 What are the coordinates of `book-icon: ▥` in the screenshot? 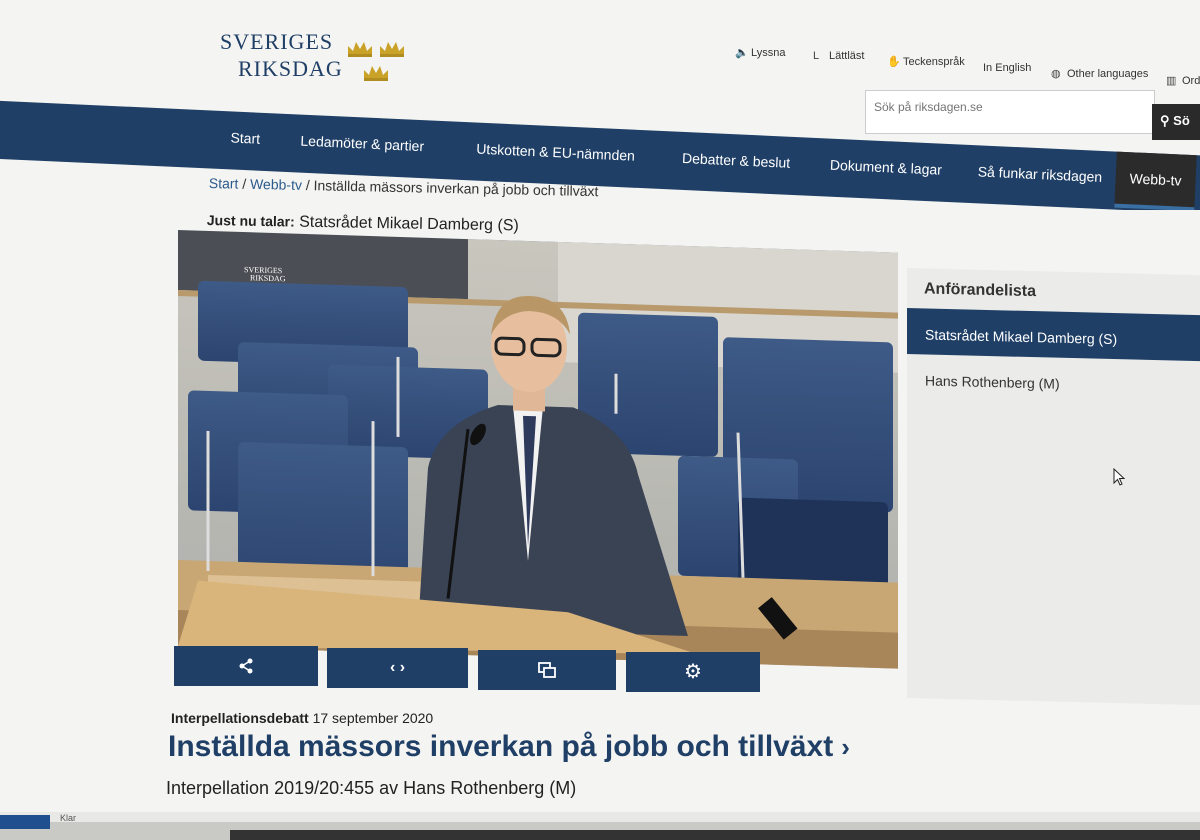 It's located at (1171, 81).